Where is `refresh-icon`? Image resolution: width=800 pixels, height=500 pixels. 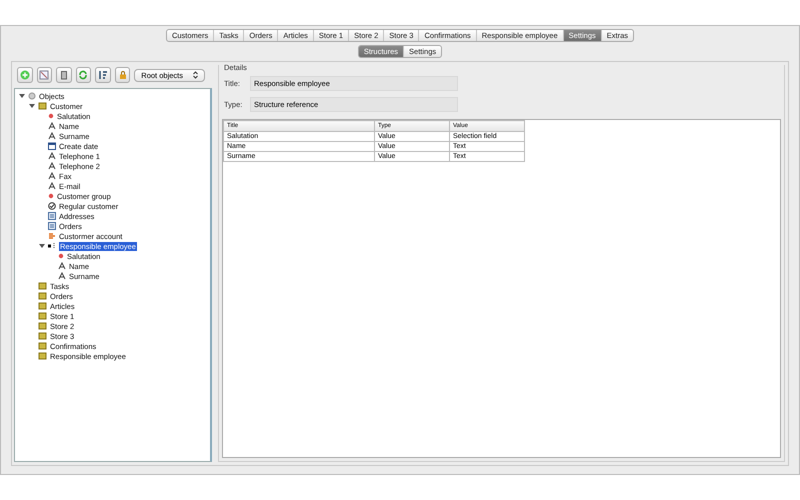
refresh-icon is located at coordinates (83, 75).